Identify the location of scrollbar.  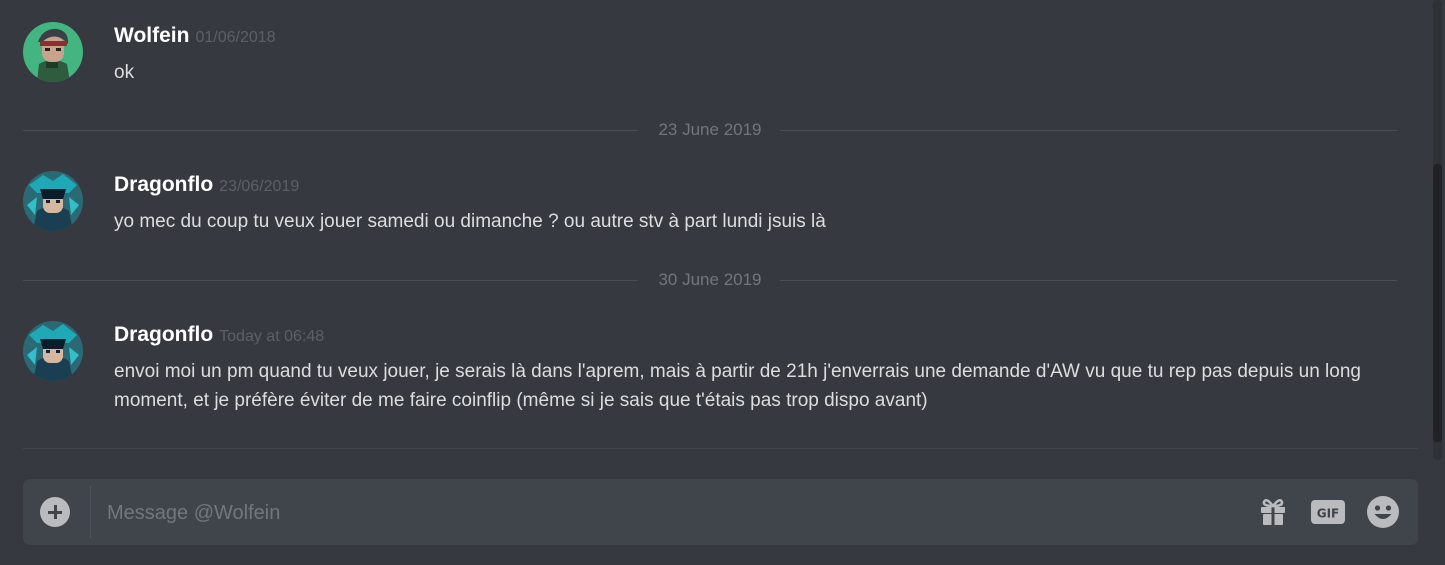
(1438, 230).